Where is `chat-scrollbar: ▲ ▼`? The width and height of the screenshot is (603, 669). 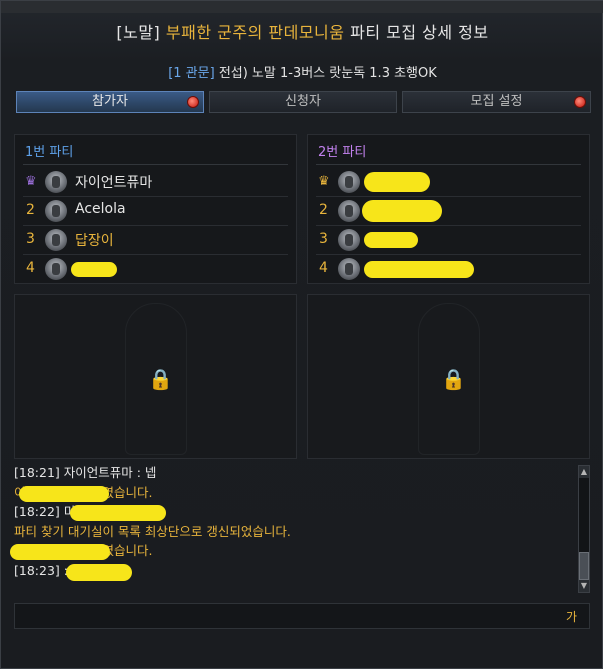 chat-scrollbar: ▲ ▼ is located at coordinates (584, 529).